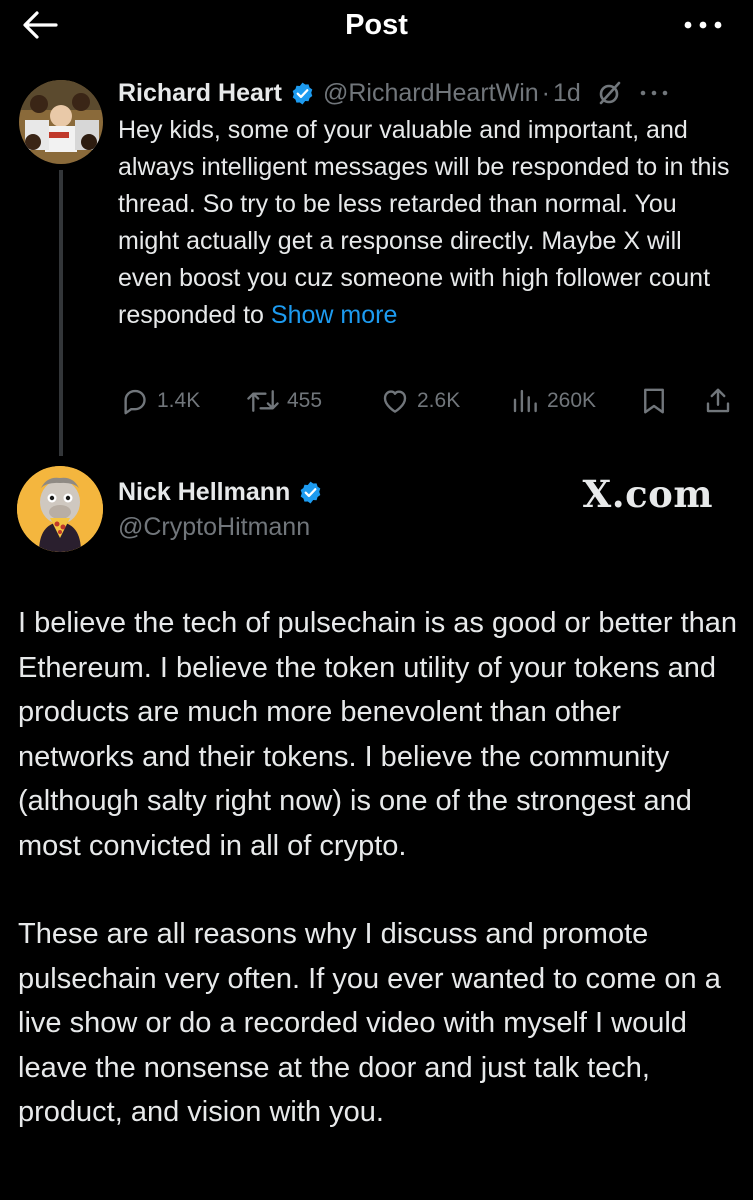 This screenshot has width=753, height=1200. I want to click on tweet-actions: 1.4K 455 2.6K 260K, so click(428, 401).